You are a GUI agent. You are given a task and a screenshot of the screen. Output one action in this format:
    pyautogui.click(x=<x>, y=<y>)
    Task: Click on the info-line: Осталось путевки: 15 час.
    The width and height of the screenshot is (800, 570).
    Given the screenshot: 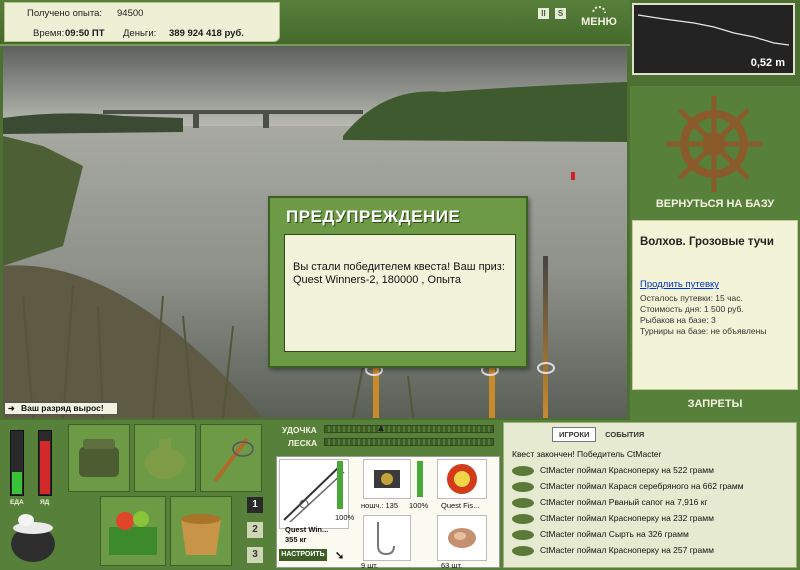 What is the action you would take?
    pyautogui.click(x=691, y=298)
    